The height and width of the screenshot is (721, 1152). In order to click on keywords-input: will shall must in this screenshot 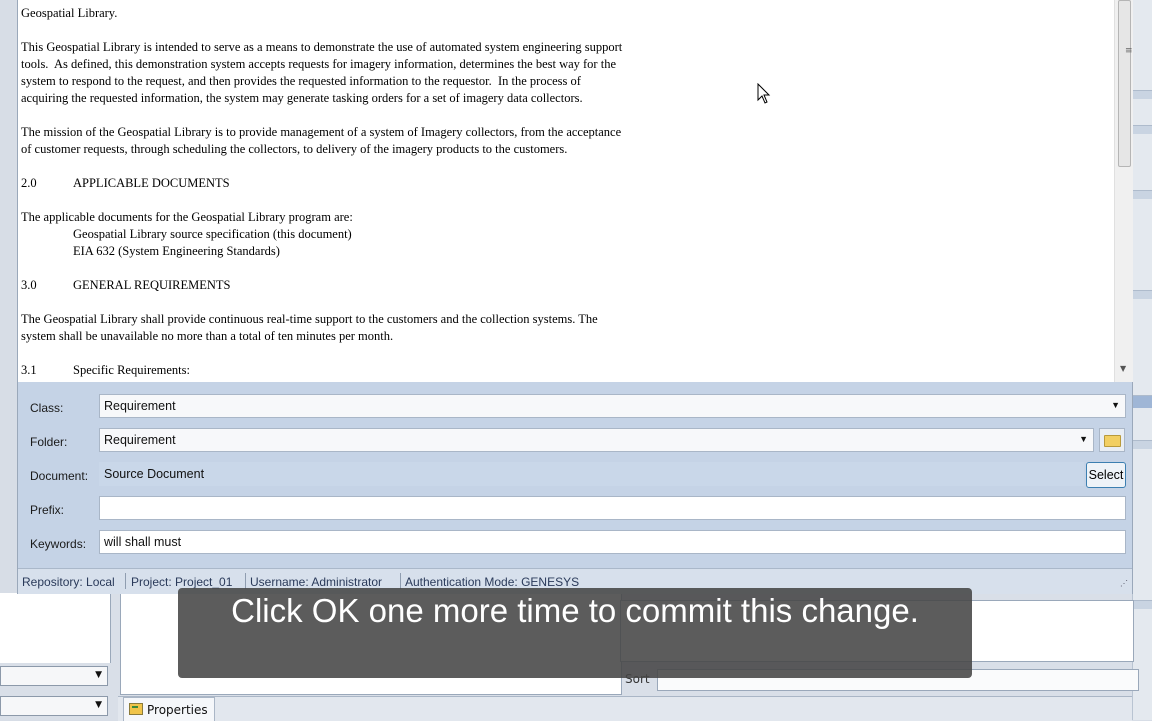, I will do `click(612, 542)`.